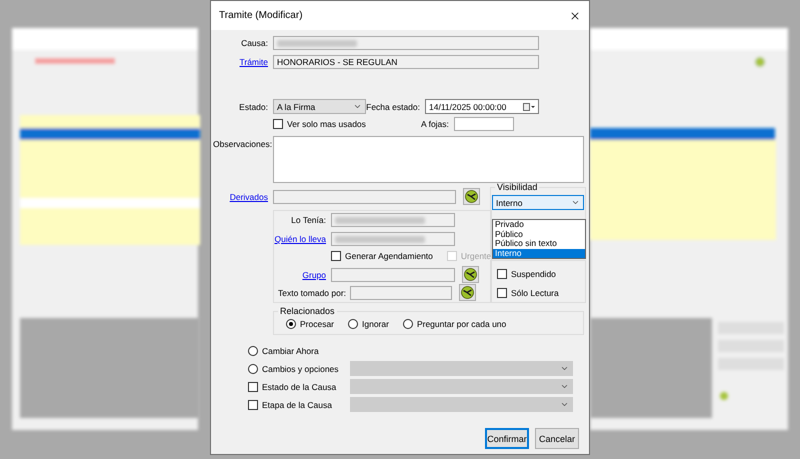 The image size is (800, 459). I want to click on causa-field, so click(406, 43).